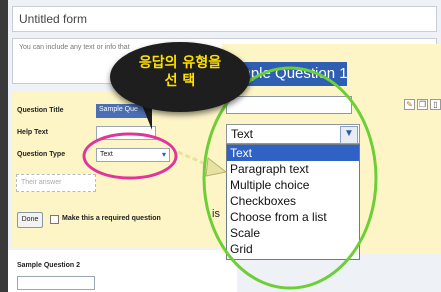 Image resolution: width=441 pixels, height=292 pixels. I want to click on callout-text: 응답의 유형을 선 택, so click(180, 72).